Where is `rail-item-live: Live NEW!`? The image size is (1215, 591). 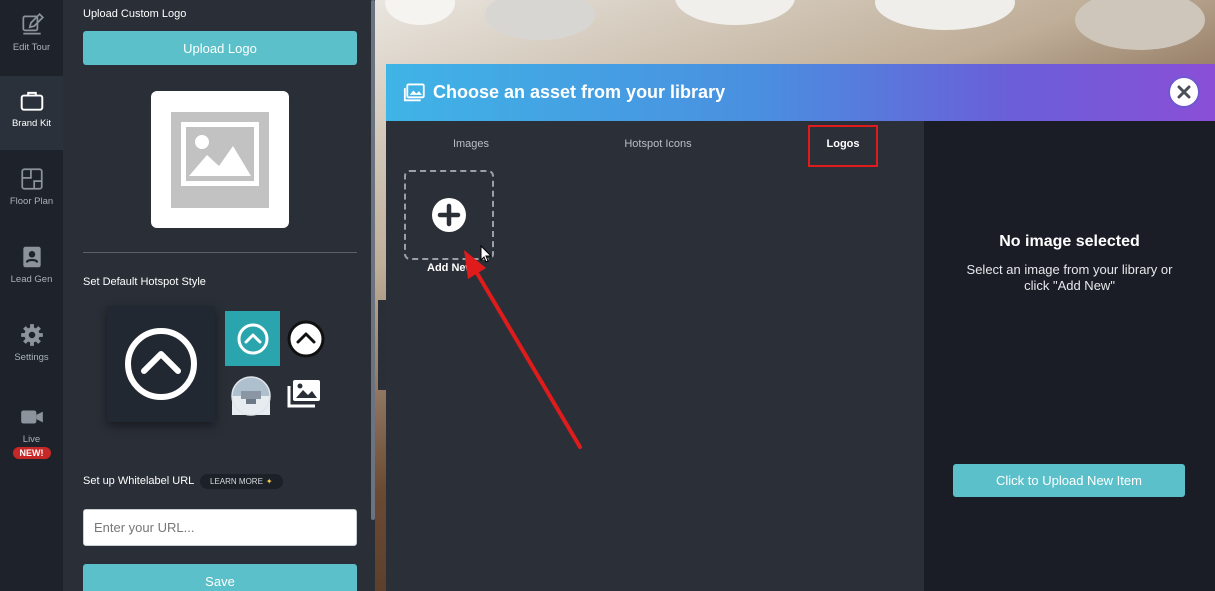
rail-item-live: Live NEW! is located at coordinates (31, 429).